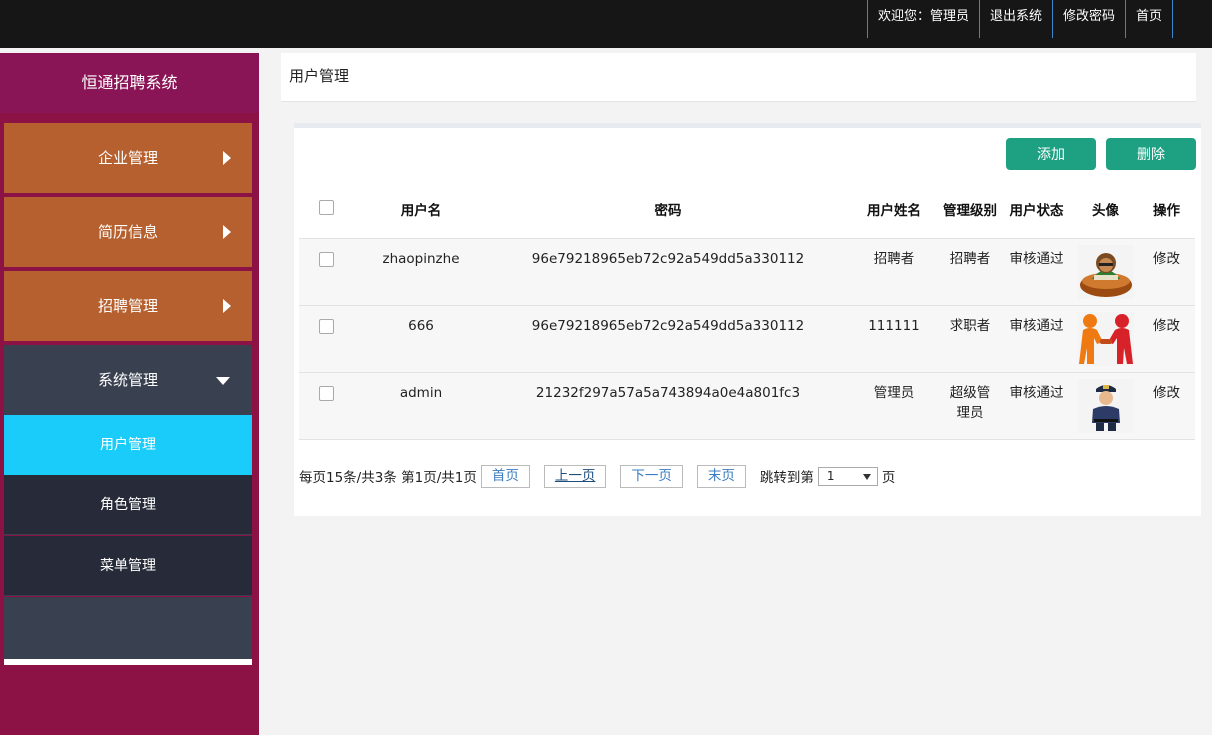 The height and width of the screenshot is (735, 1212). I want to click on page-suffix: 页, so click(888, 478).